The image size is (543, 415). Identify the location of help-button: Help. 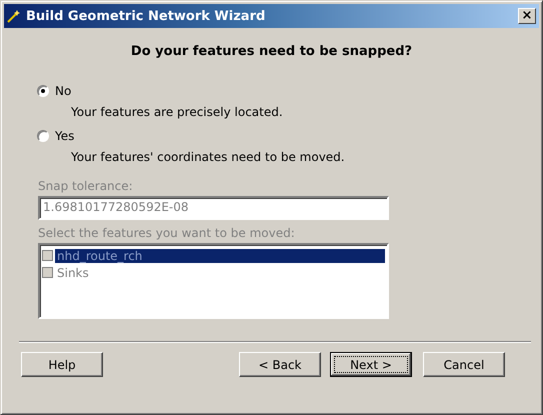
(62, 364).